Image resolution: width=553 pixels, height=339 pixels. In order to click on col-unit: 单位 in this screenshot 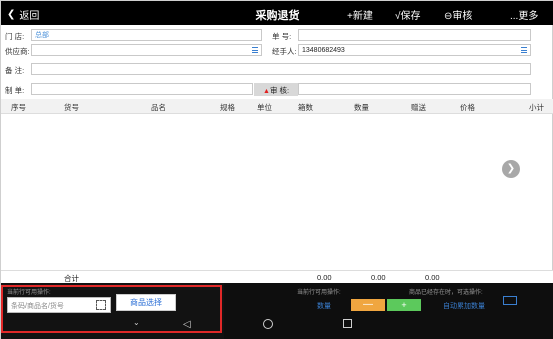, I will do `click(264, 107)`.